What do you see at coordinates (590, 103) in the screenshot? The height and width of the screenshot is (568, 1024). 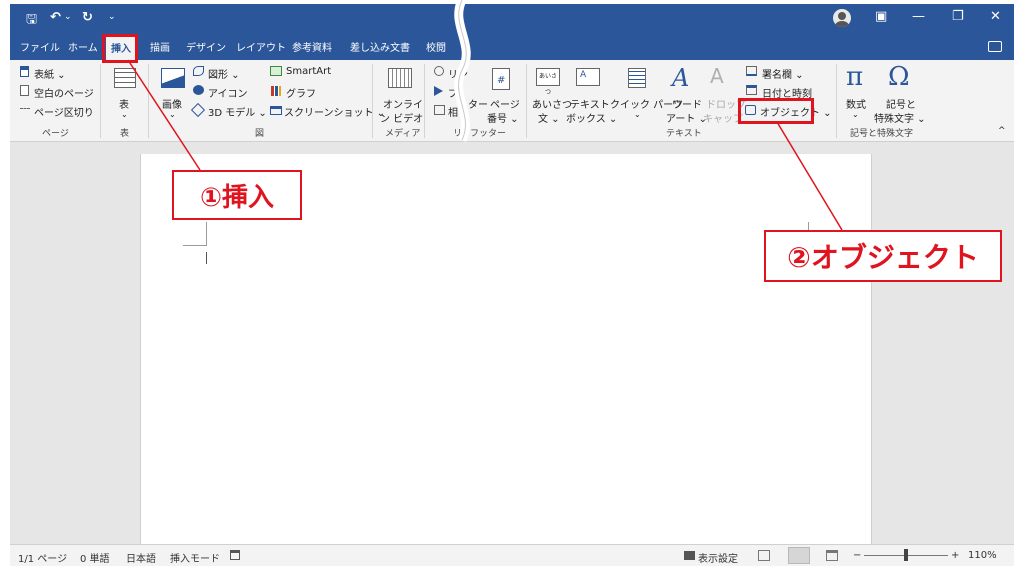 I see `textbox-label-1: テキスト` at bounding box center [590, 103].